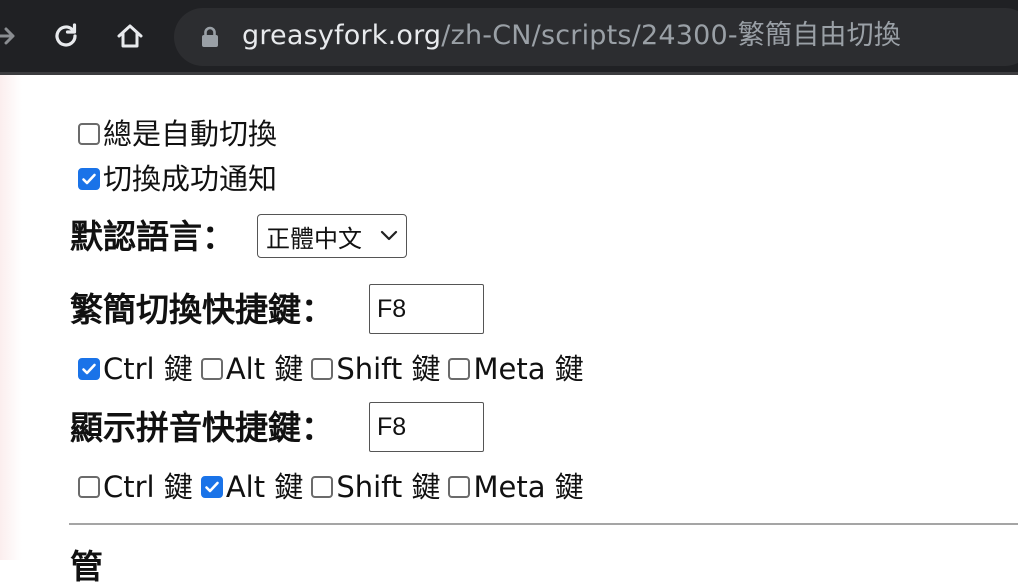  Describe the element at coordinates (7, 36) in the screenshot. I see `arrow-right-icon` at that location.